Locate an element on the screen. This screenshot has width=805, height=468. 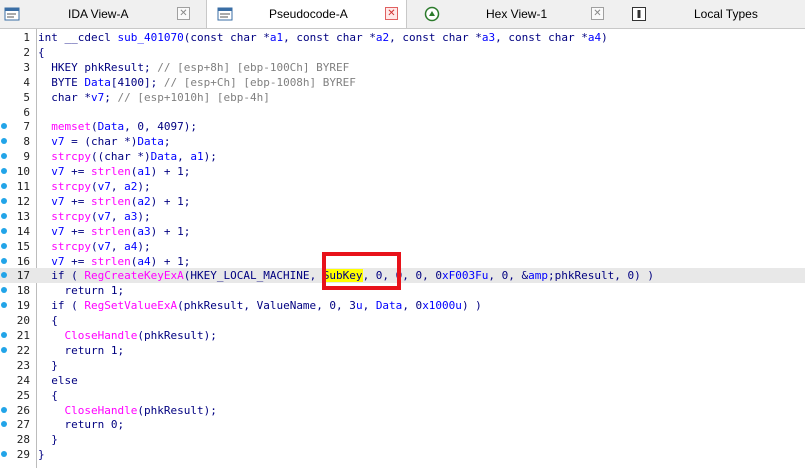
line-number: 2 is located at coordinates (26, 52).